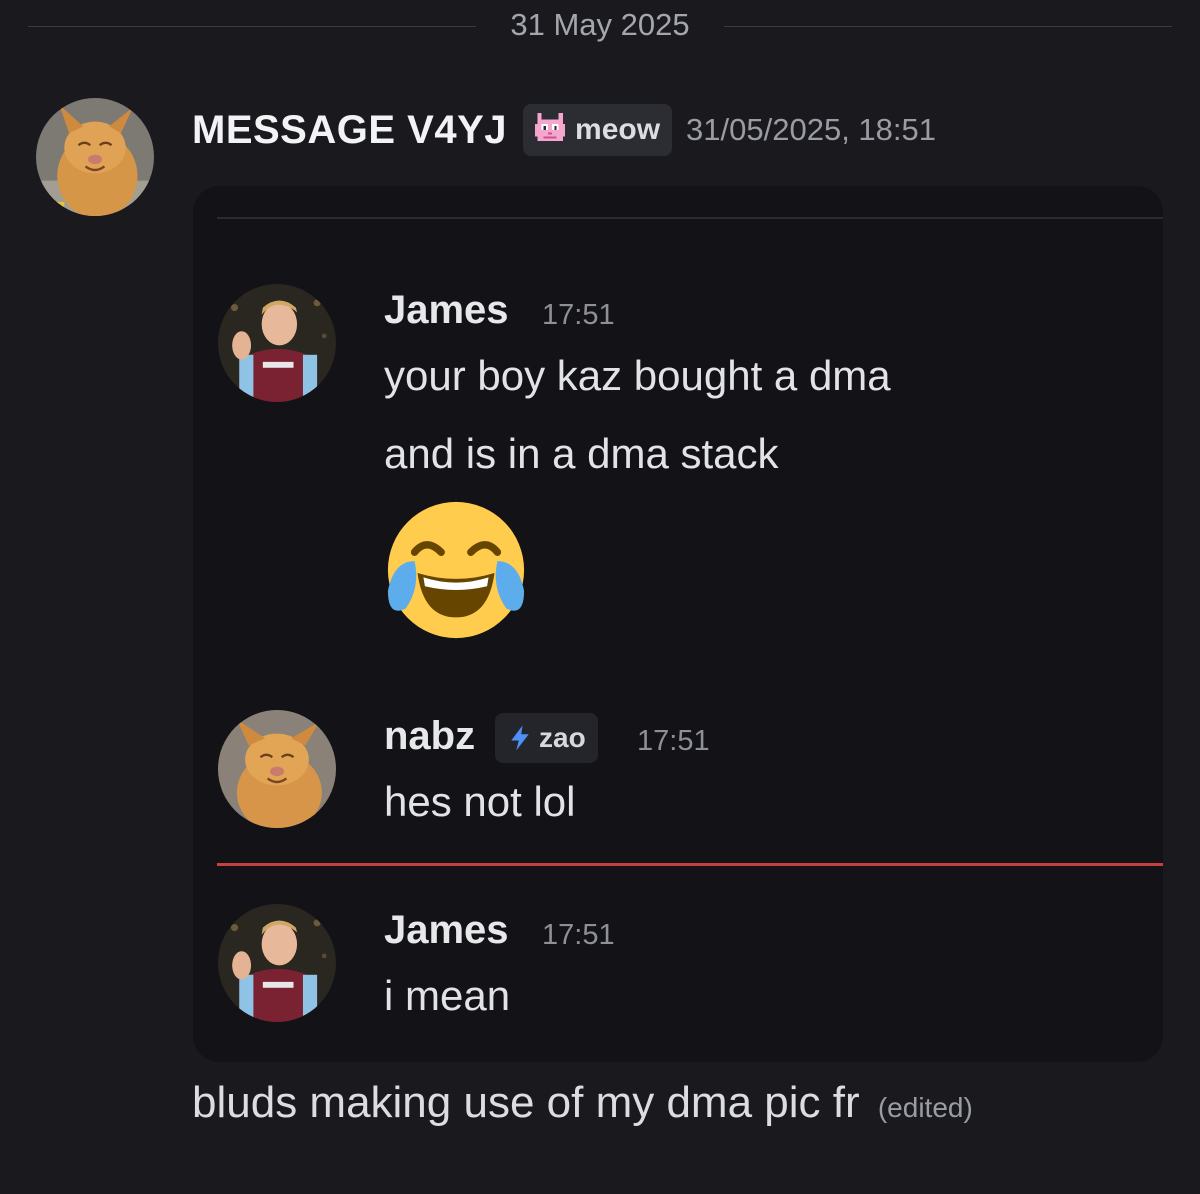  I want to click on edited-label: (edited), so click(925, 1107).